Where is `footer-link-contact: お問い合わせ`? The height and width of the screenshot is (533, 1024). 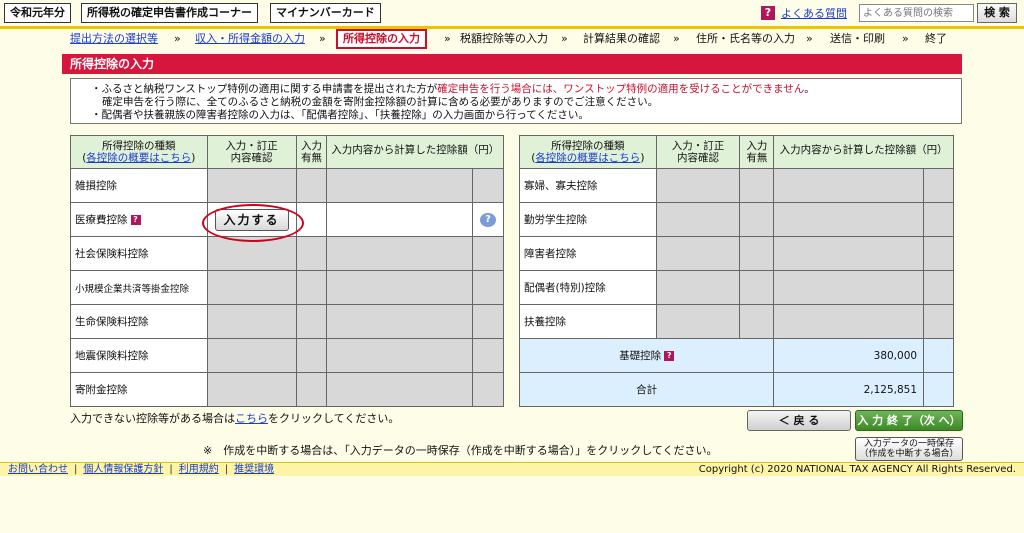
footer-link-contact: お問い合わせ is located at coordinates (38, 469).